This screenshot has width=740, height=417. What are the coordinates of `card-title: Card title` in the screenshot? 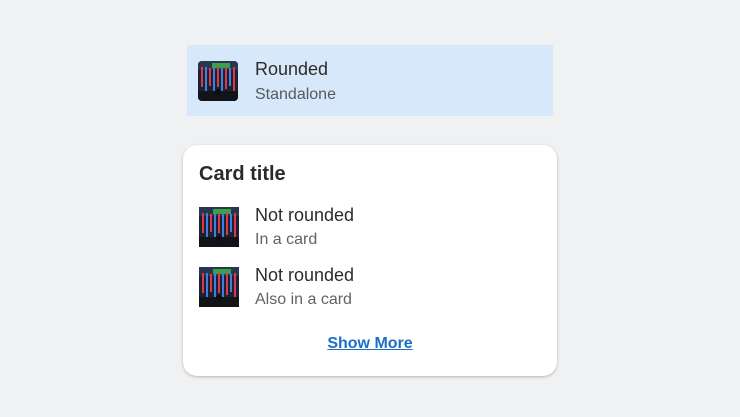 It's located at (242, 174).